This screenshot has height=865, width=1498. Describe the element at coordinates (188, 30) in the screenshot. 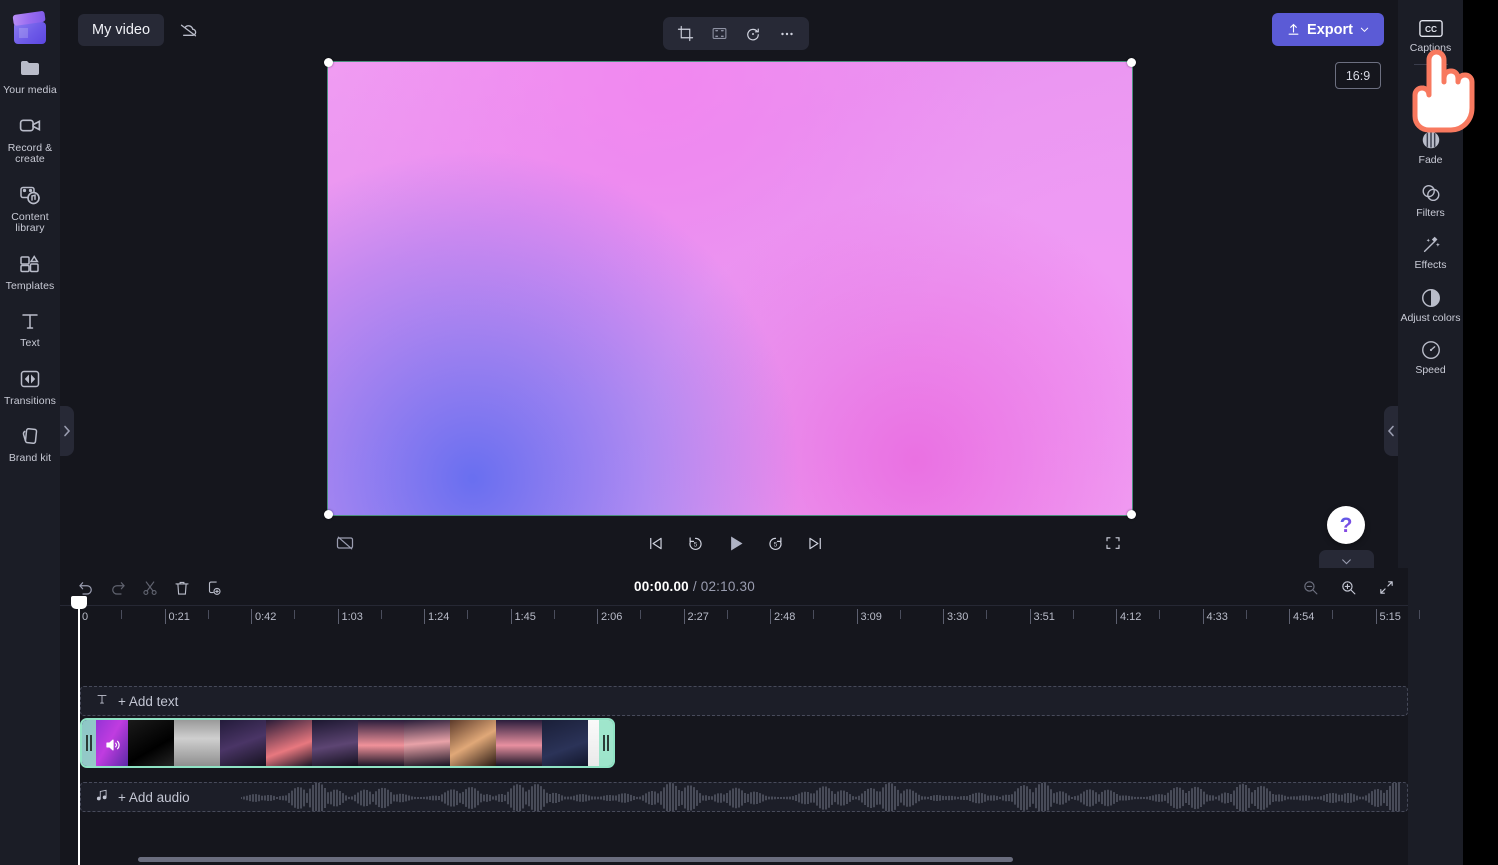

I see `cloud-off-icon` at that location.